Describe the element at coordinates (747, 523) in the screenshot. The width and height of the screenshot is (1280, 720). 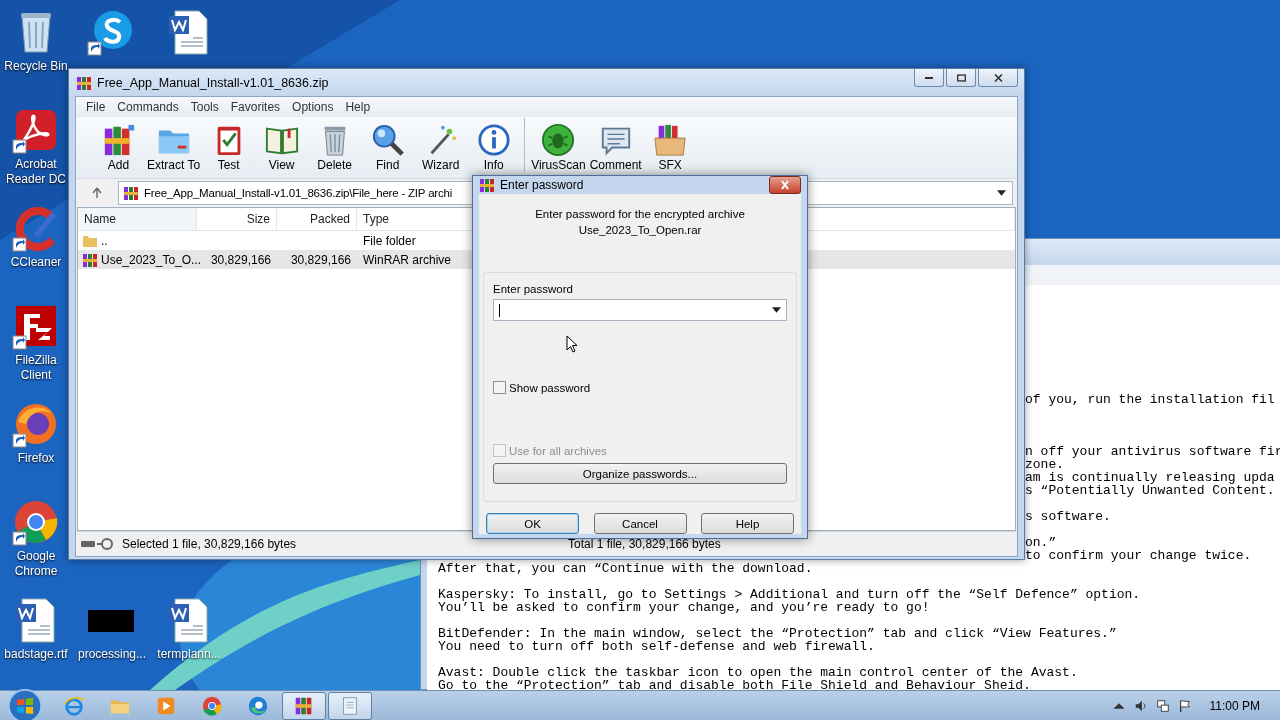
I see `dialog-button: Help` at that location.